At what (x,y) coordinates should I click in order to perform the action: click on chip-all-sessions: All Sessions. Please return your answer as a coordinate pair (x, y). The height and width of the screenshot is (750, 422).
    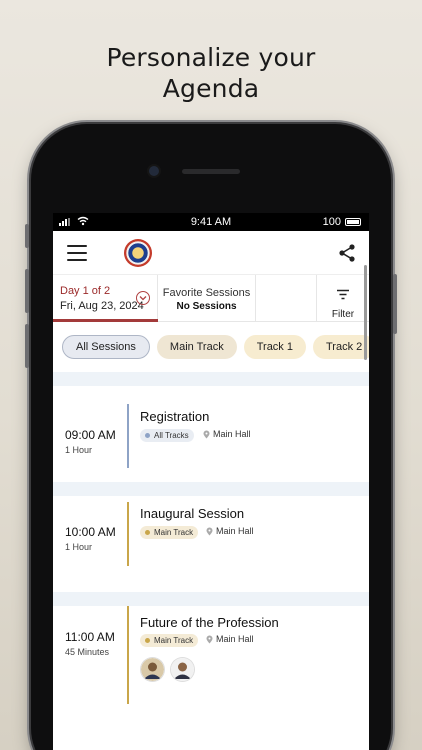
    Looking at the image, I should click on (106, 347).